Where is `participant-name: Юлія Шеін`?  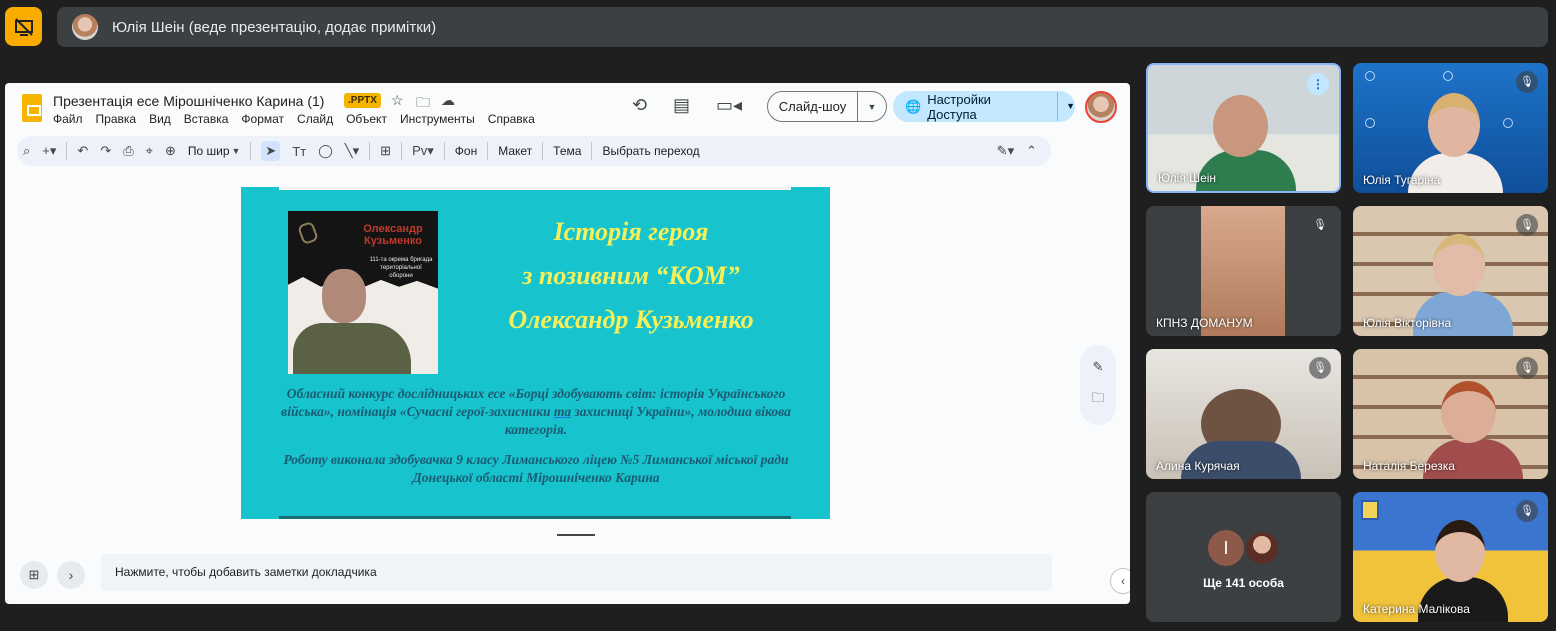 participant-name: Юлія Шеін is located at coordinates (1187, 178).